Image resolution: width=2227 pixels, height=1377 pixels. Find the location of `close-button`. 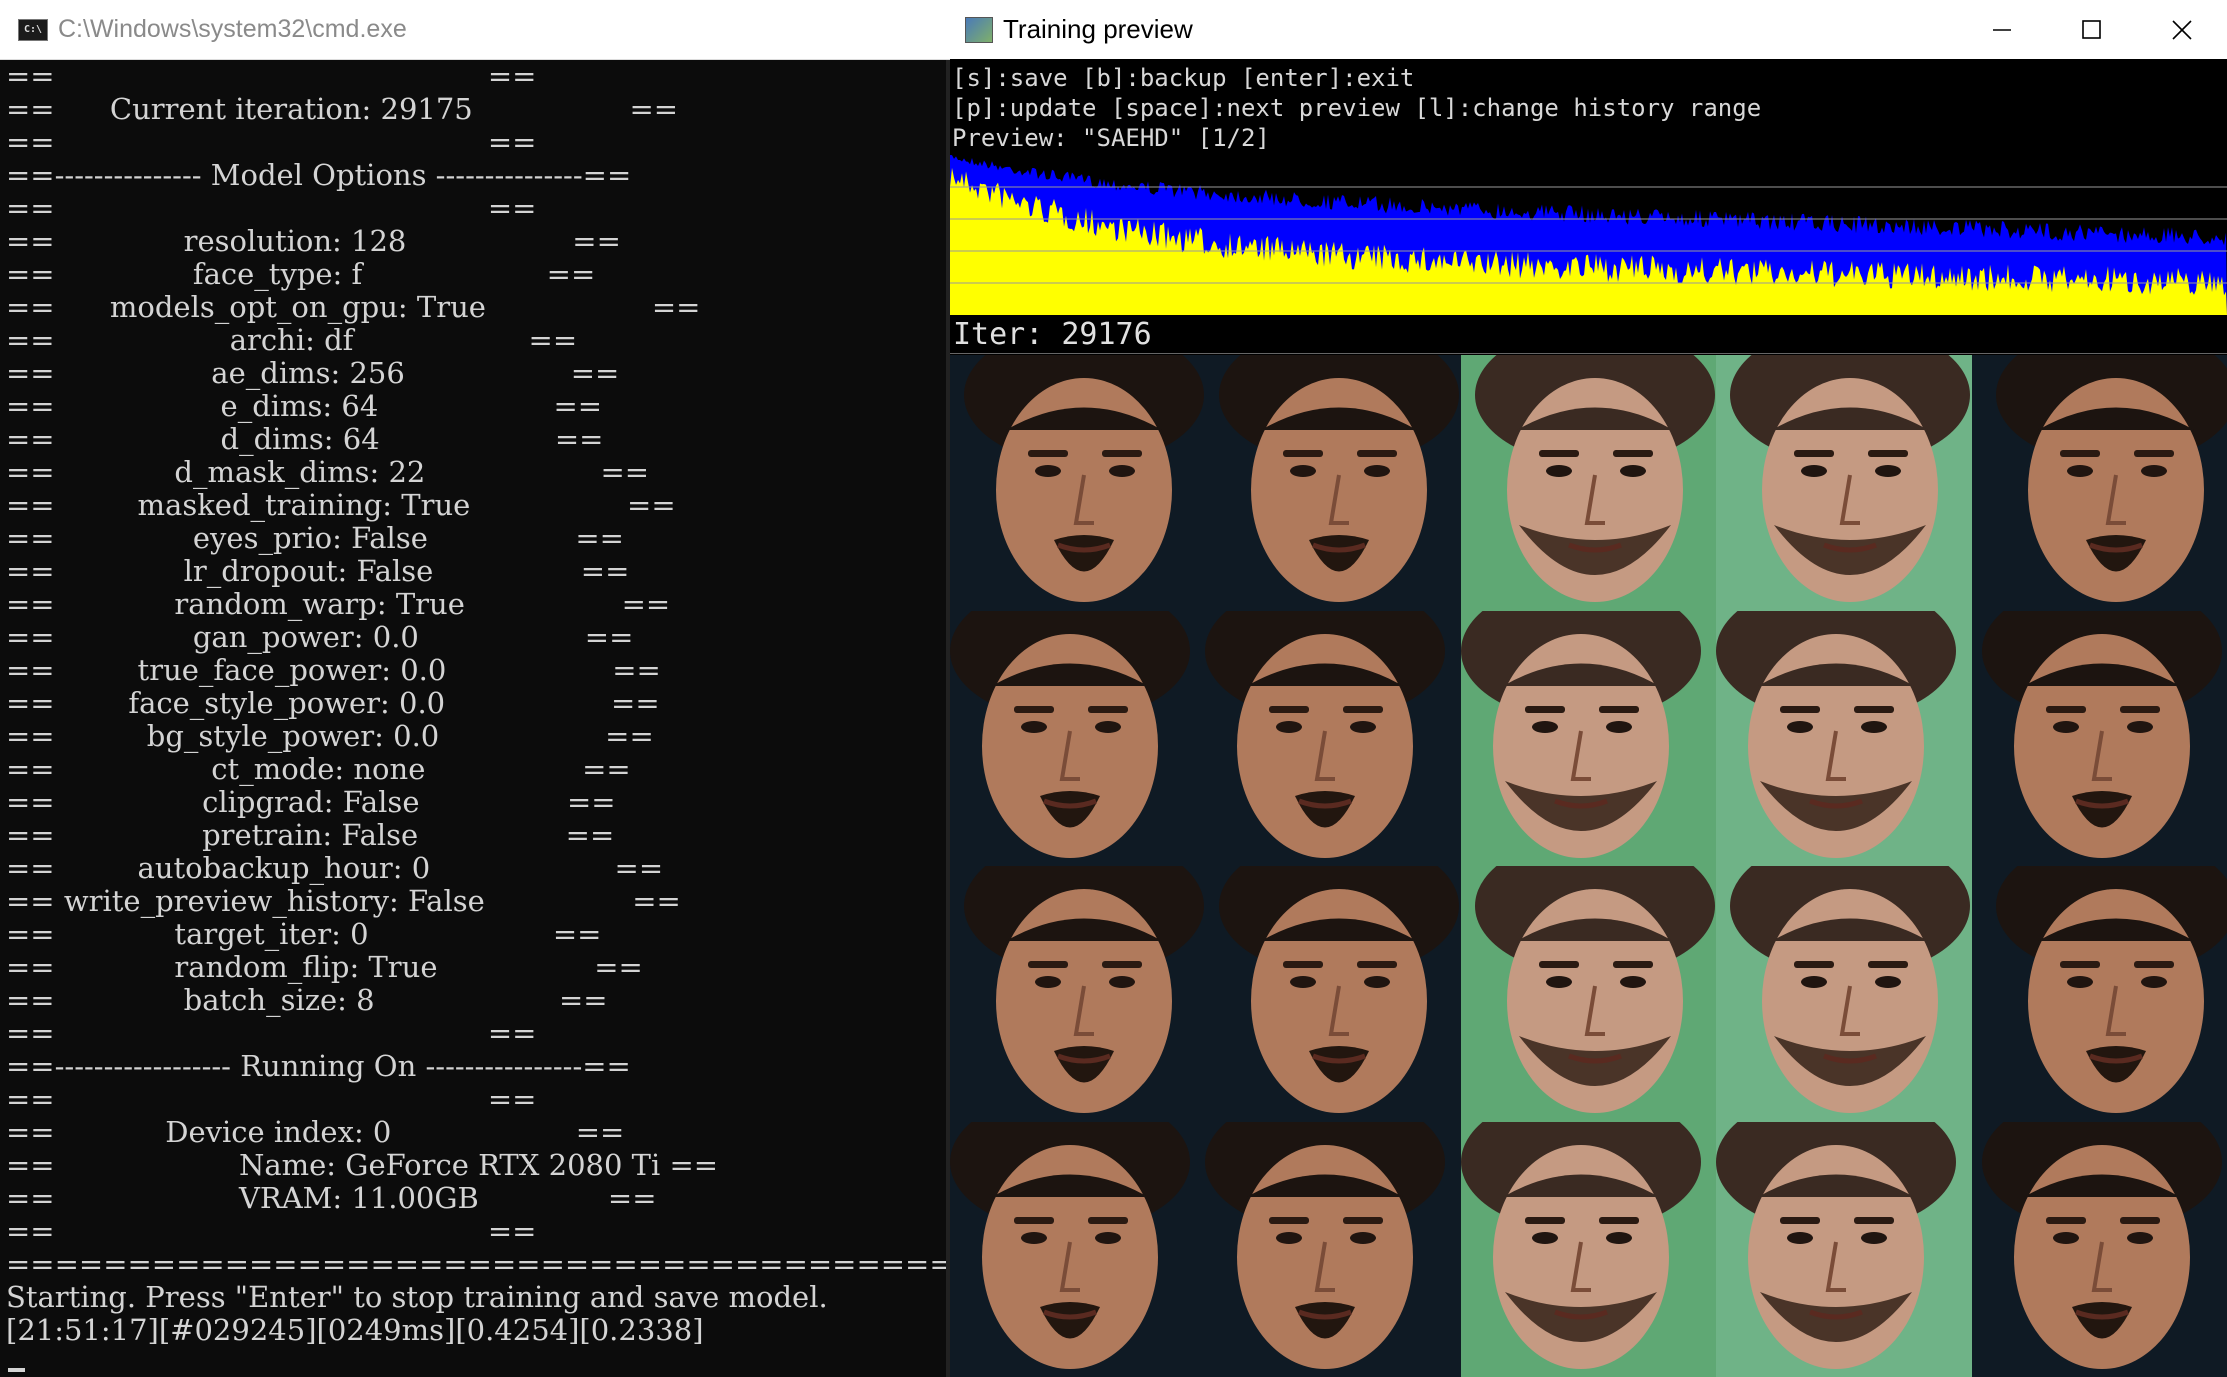

close-button is located at coordinates (2182, 29).